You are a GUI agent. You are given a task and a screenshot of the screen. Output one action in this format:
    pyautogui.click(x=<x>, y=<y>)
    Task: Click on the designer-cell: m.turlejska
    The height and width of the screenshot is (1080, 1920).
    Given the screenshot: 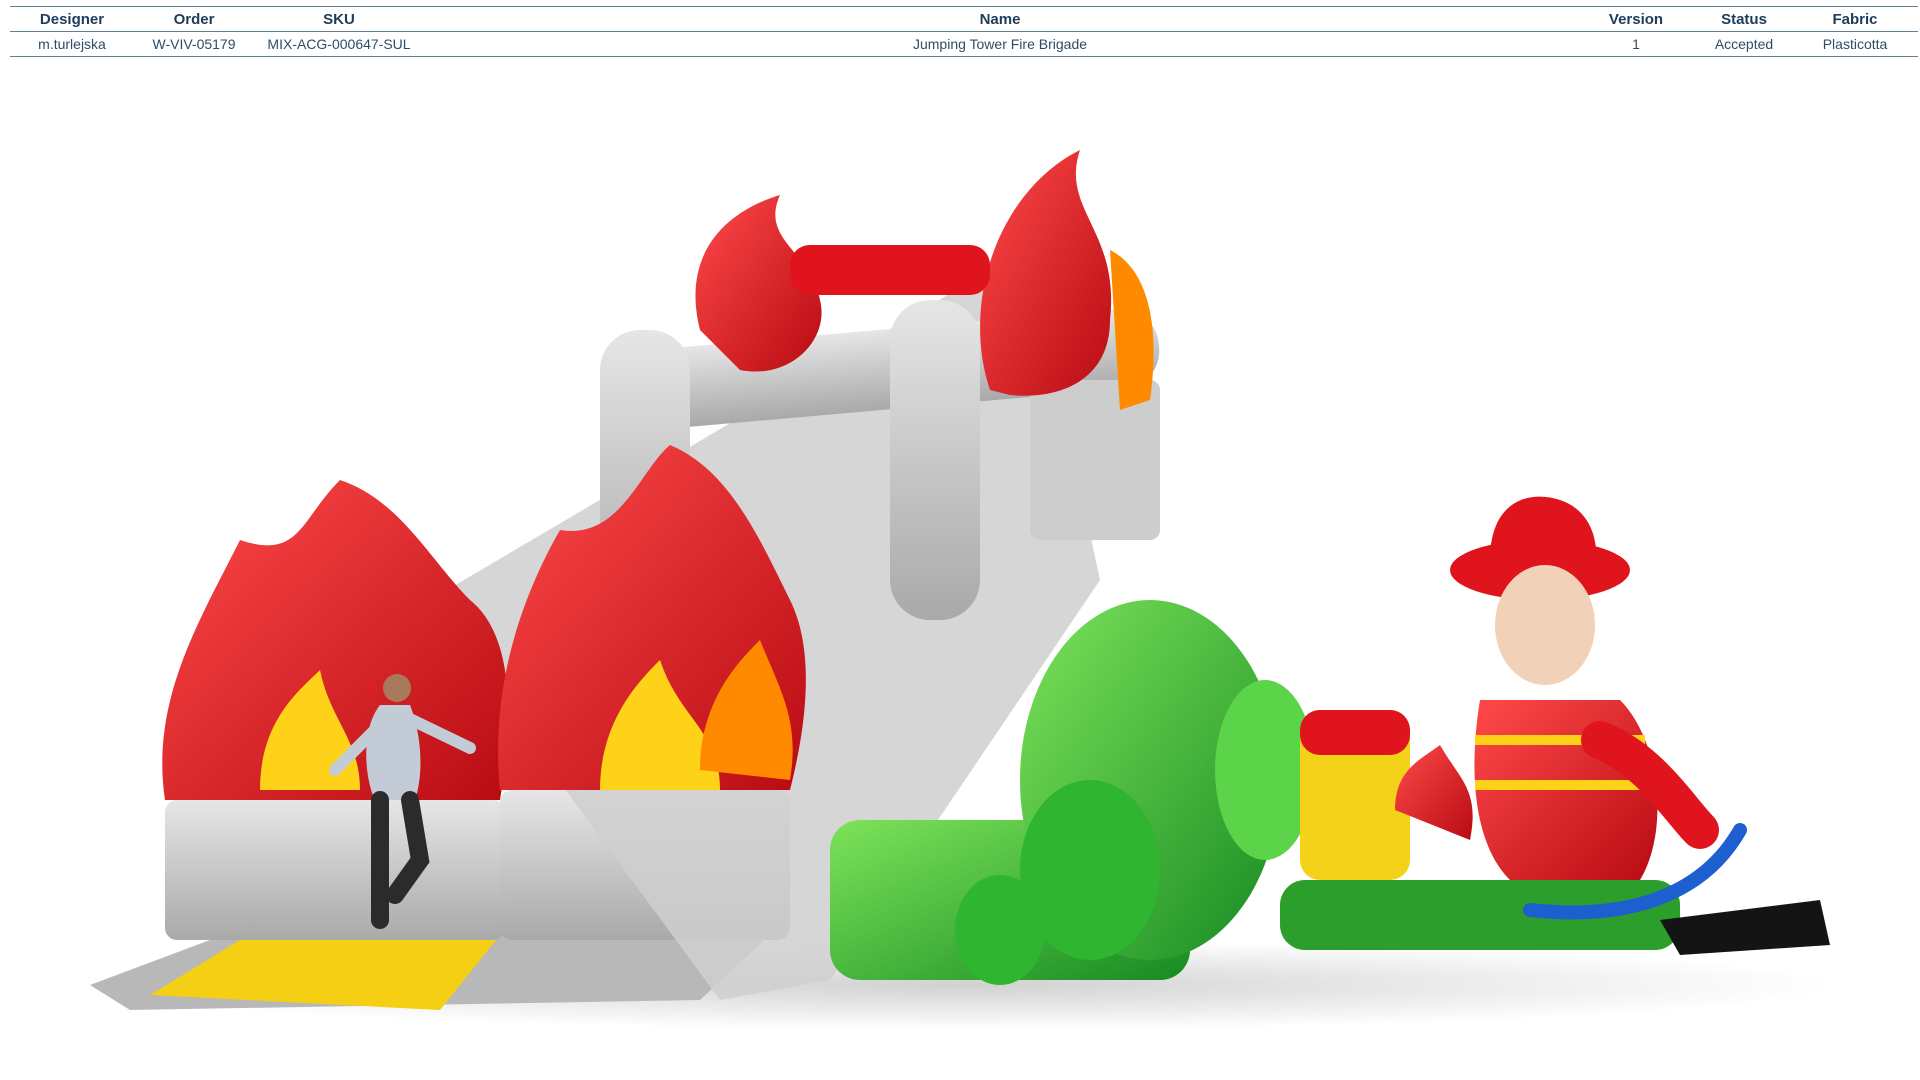 What is the action you would take?
    pyautogui.click(x=72, y=44)
    